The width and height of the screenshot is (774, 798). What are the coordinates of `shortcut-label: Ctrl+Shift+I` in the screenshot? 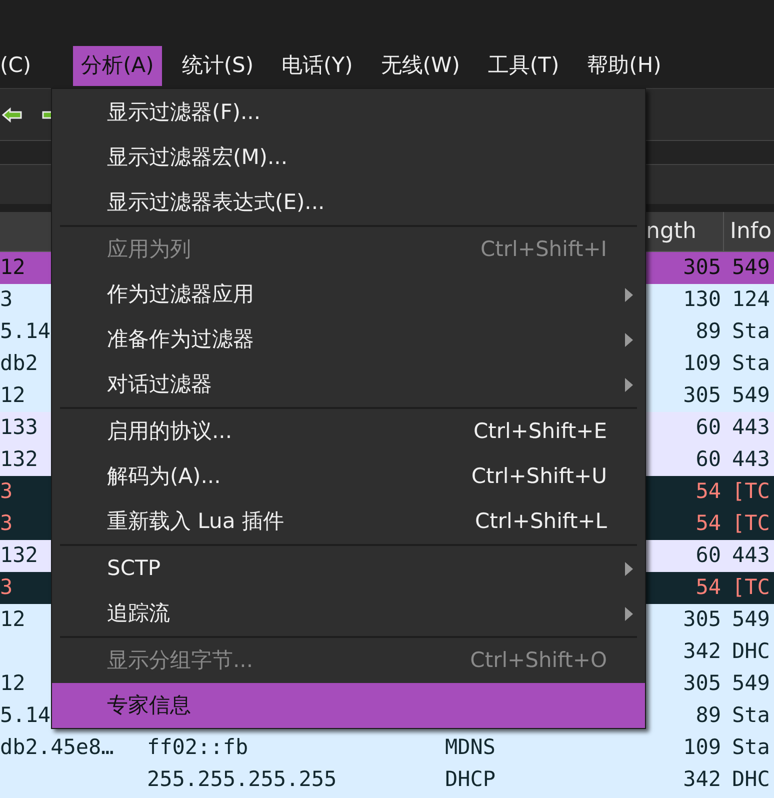 It's located at (543, 249).